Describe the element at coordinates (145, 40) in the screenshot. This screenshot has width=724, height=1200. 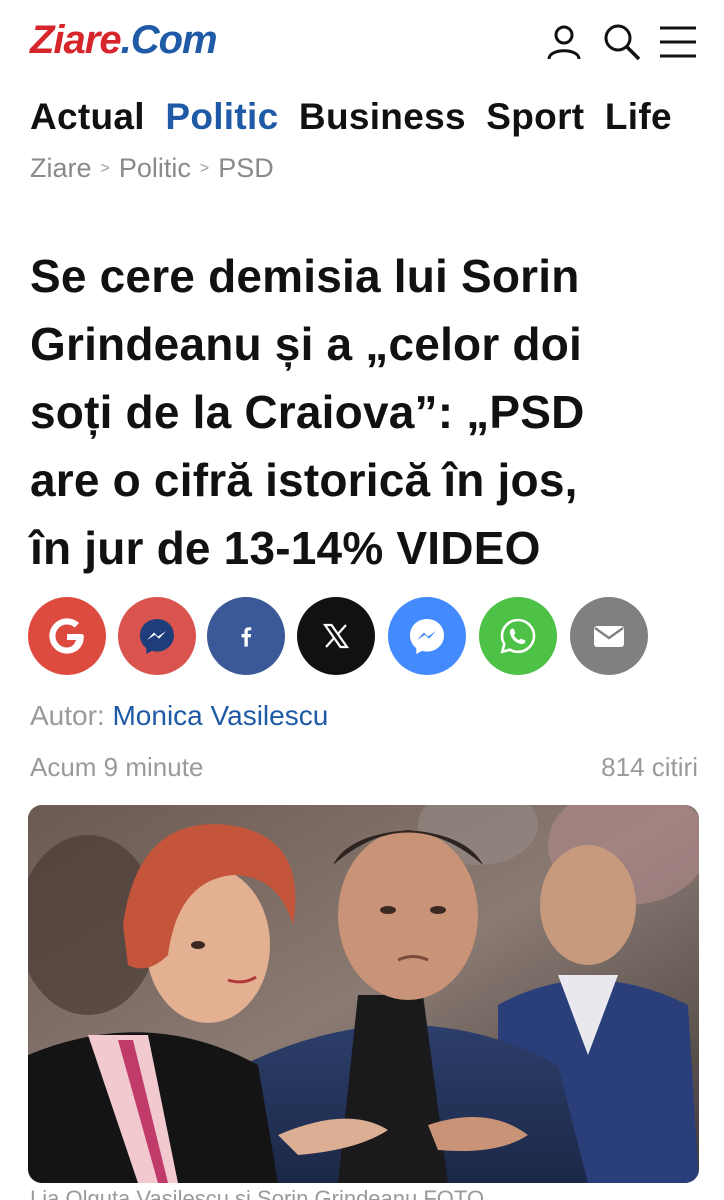
I see `logo-text-c: C` at that location.